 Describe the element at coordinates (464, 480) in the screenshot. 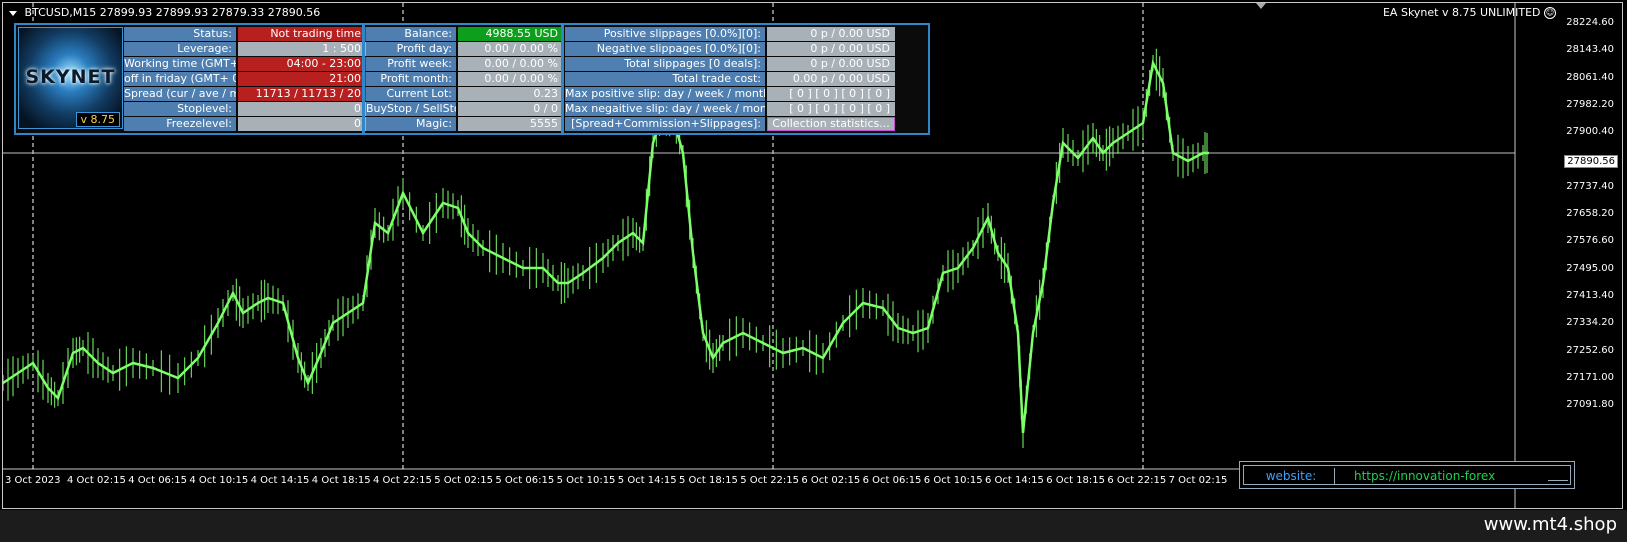

I see `time-tick-label: 5 Oct 02:15` at that location.